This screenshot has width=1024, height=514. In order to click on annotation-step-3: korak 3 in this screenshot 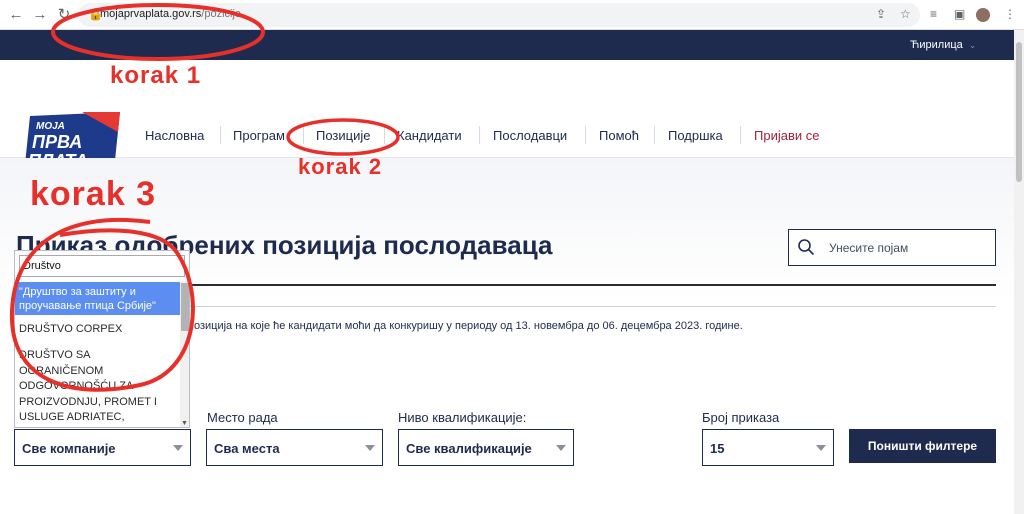, I will do `click(93, 194)`.